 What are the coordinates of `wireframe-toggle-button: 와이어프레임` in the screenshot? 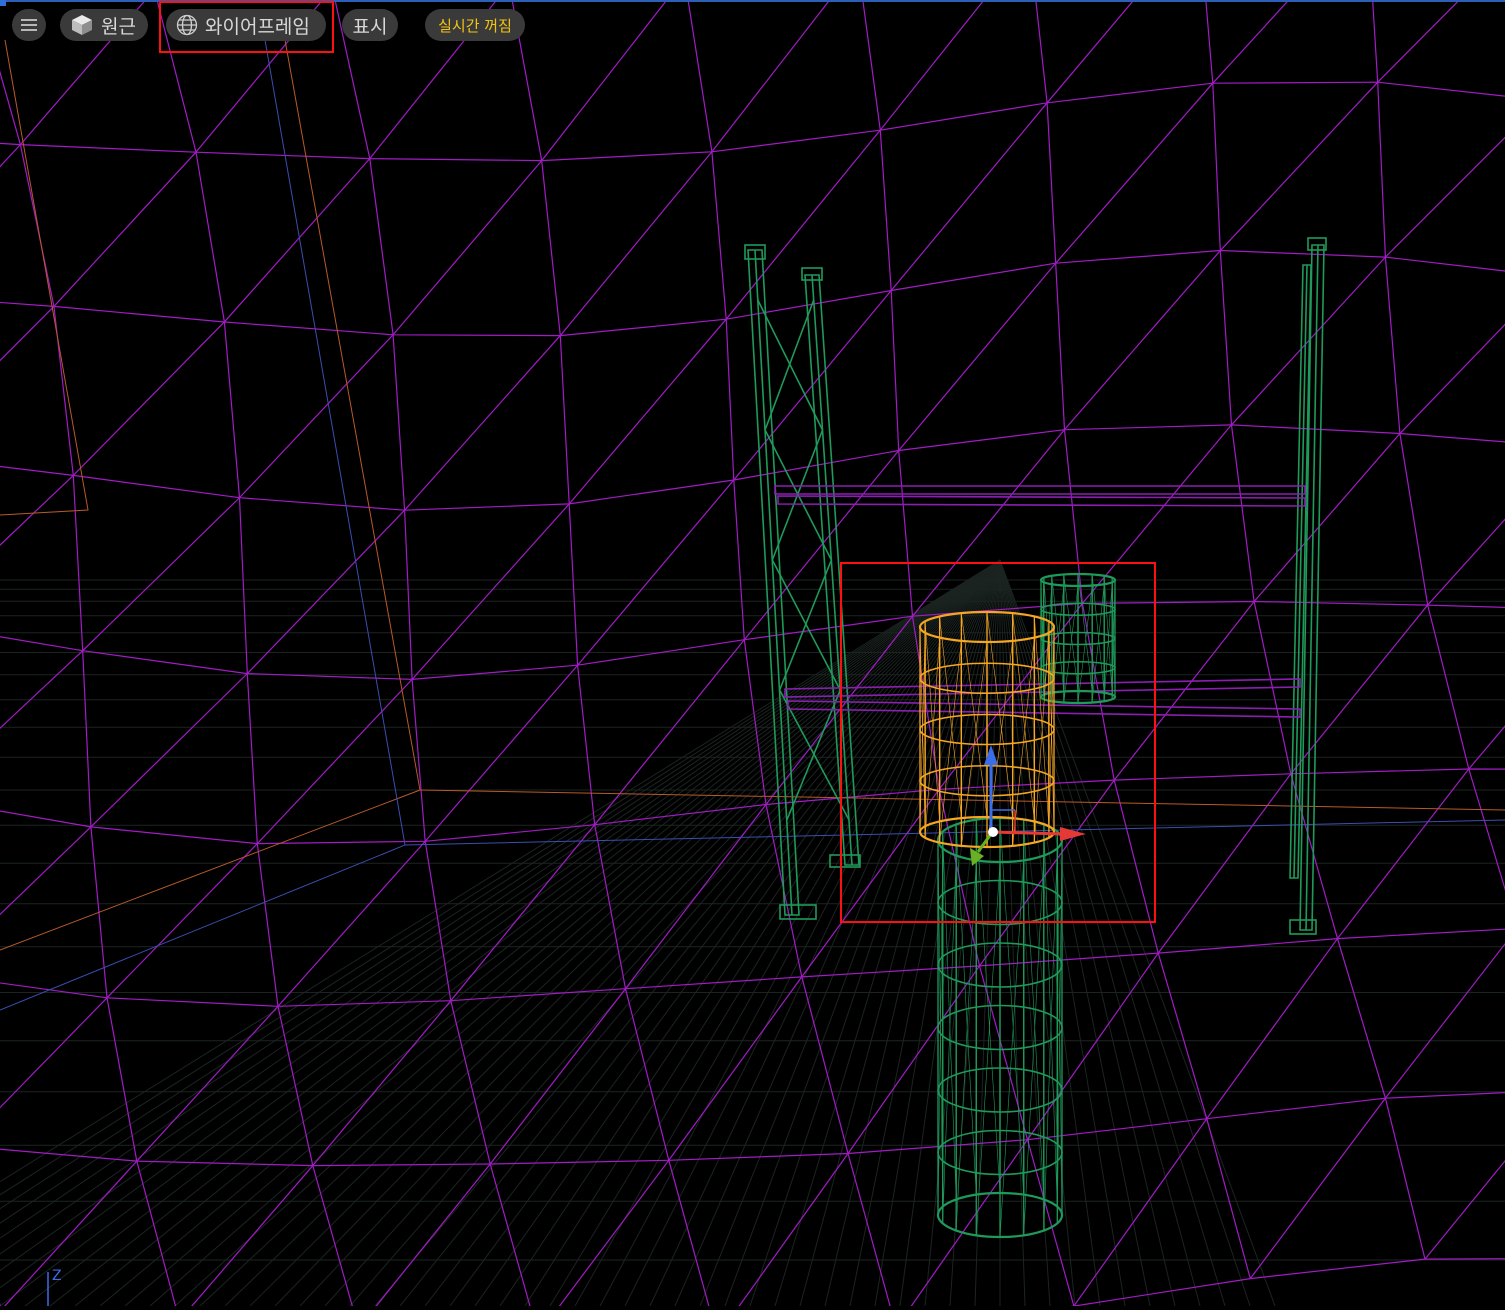 It's located at (246, 25).